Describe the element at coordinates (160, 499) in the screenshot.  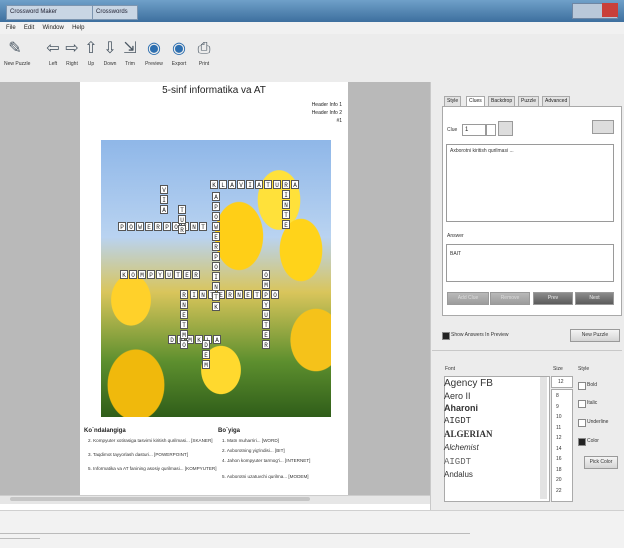
I see `scrollbar-thumb` at that location.